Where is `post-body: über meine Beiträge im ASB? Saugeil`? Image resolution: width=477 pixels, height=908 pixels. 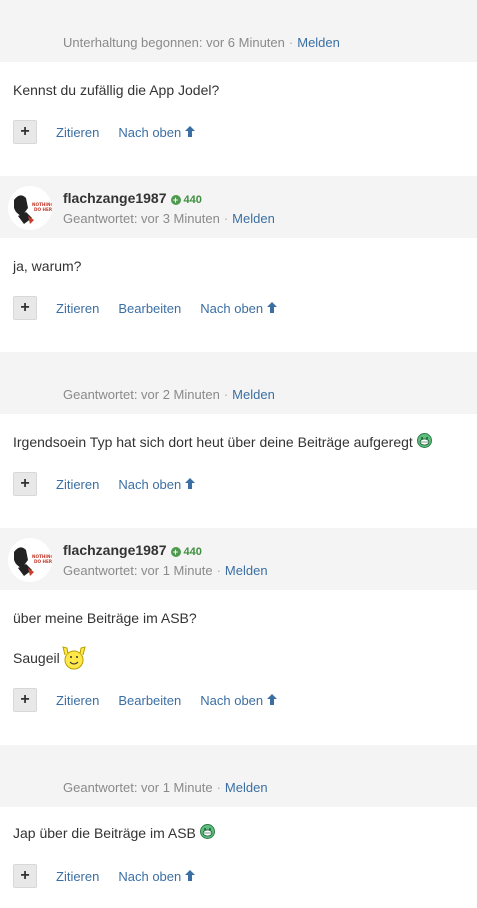 post-body: über meine Beiträge im ASB? Saugeil is located at coordinates (105, 642).